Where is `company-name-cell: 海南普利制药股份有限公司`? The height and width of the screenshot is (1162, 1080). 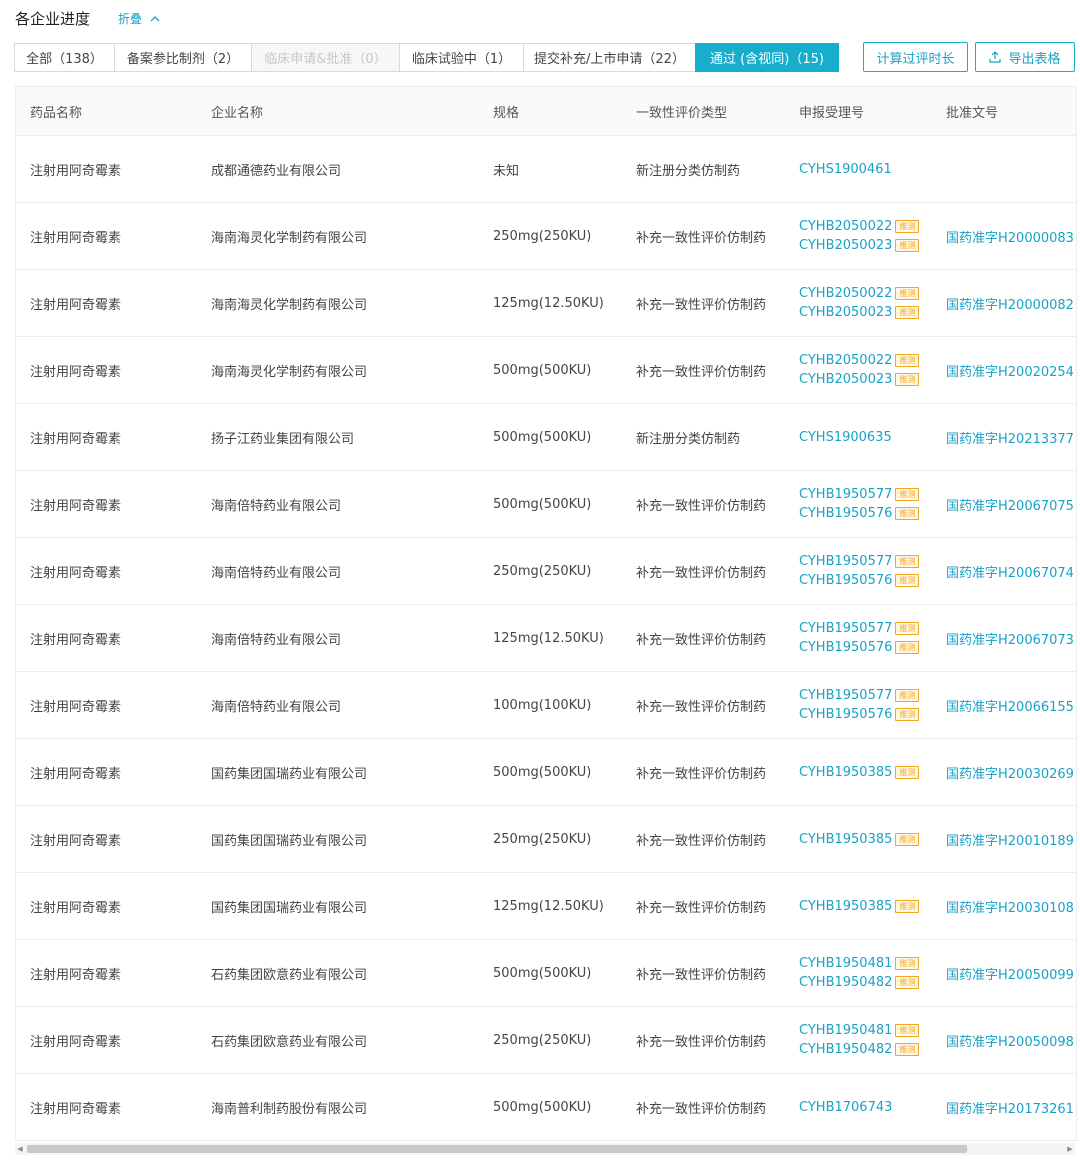 company-name-cell: 海南普利制药股份有限公司 is located at coordinates (289, 1109).